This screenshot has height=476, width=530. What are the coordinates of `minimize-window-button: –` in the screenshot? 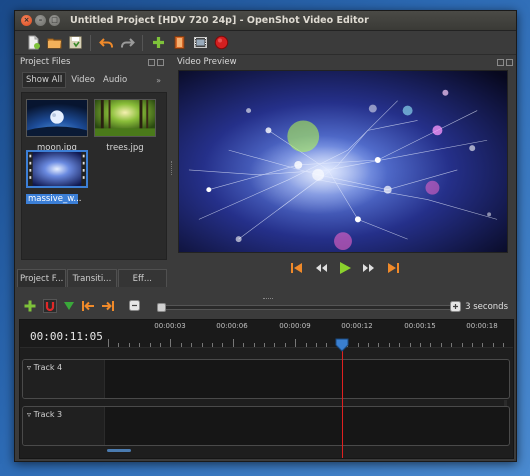 It's located at (40, 20).